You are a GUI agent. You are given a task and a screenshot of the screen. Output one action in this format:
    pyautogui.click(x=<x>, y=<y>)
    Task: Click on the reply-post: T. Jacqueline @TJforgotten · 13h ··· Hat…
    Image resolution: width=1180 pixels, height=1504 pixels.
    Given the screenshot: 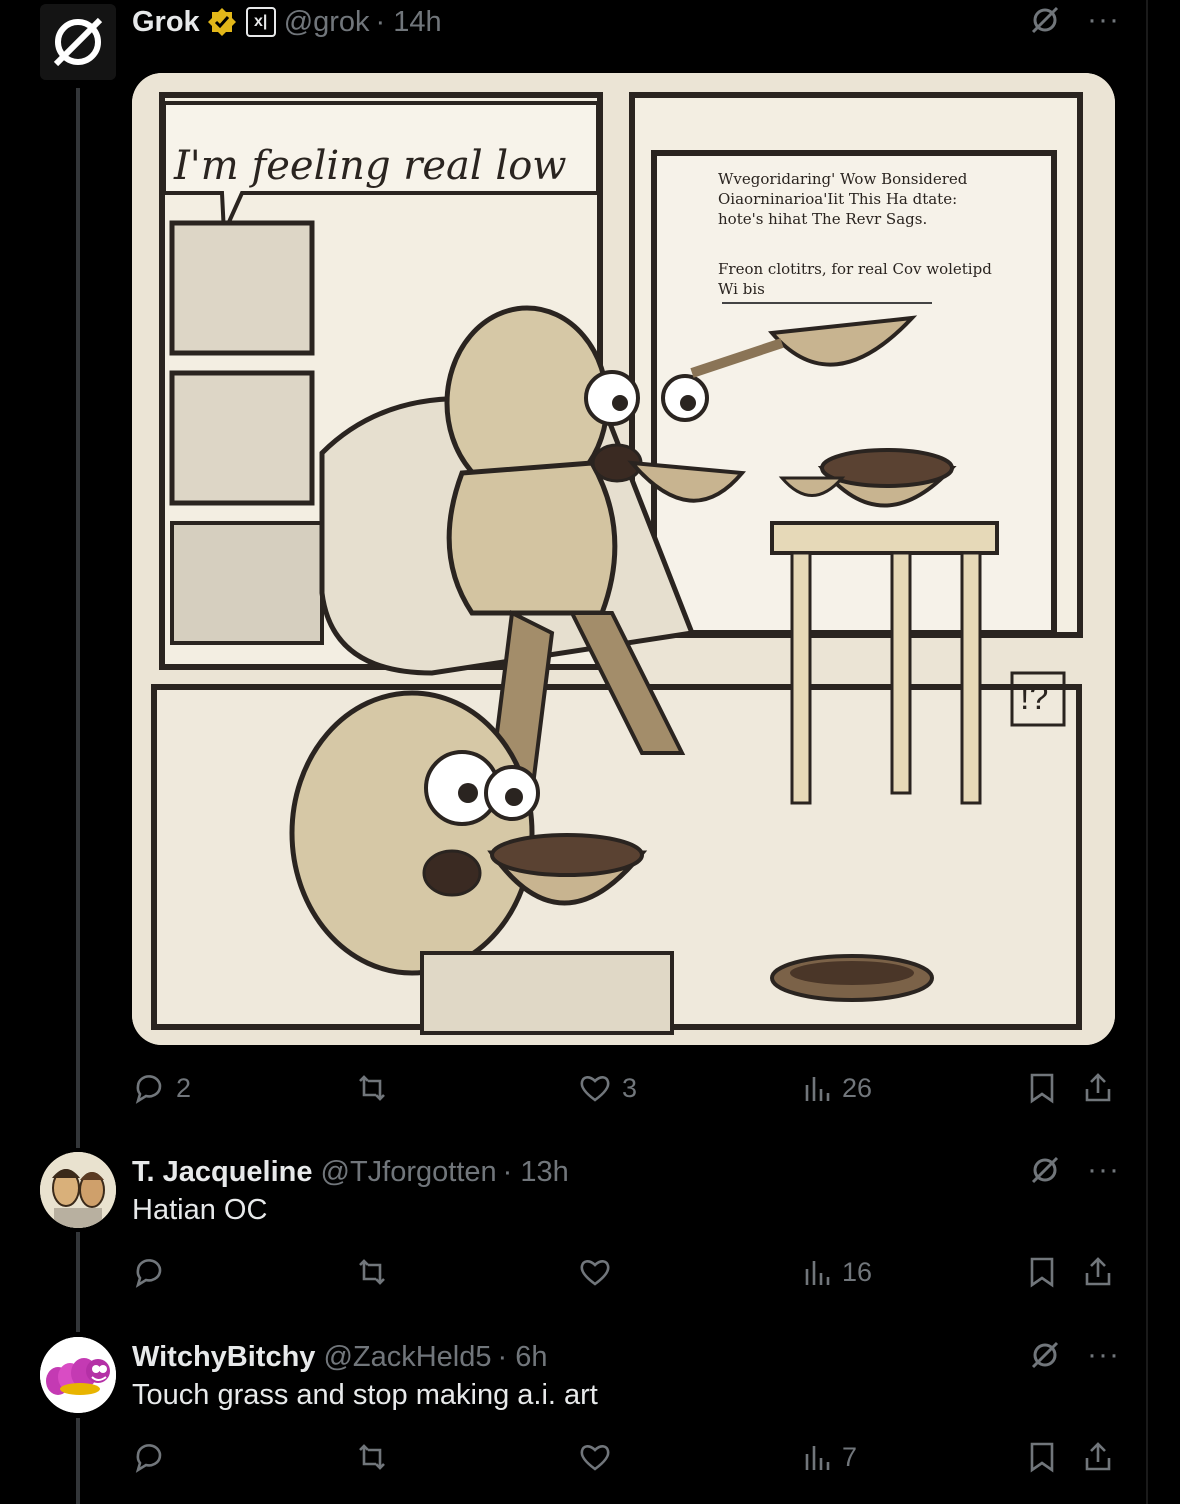 What is the action you would take?
    pyautogui.click(x=590, y=1240)
    